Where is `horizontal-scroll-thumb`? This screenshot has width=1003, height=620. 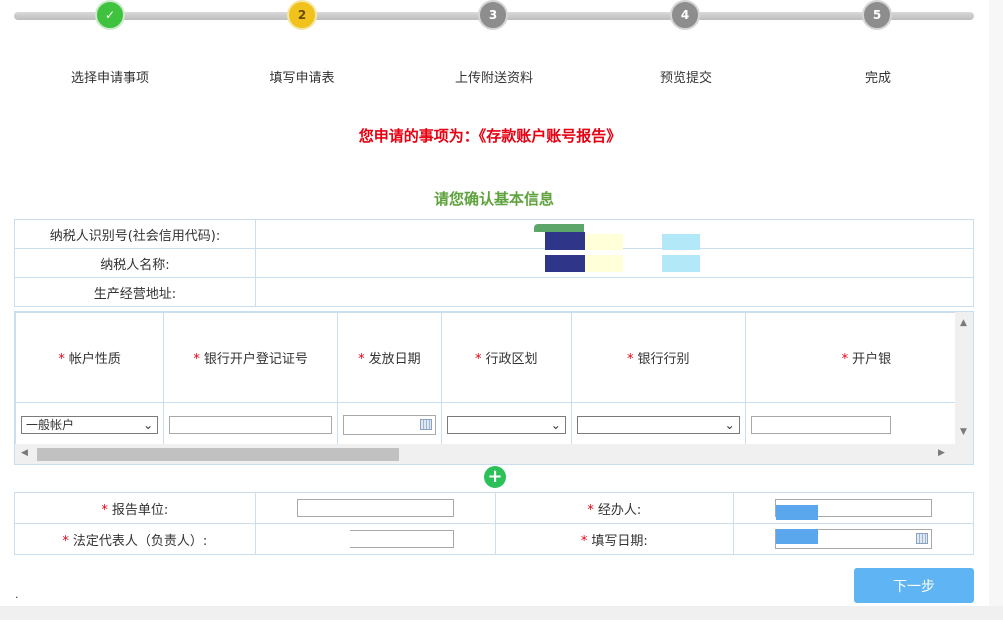
horizontal-scroll-thumb is located at coordinates (218, 454).